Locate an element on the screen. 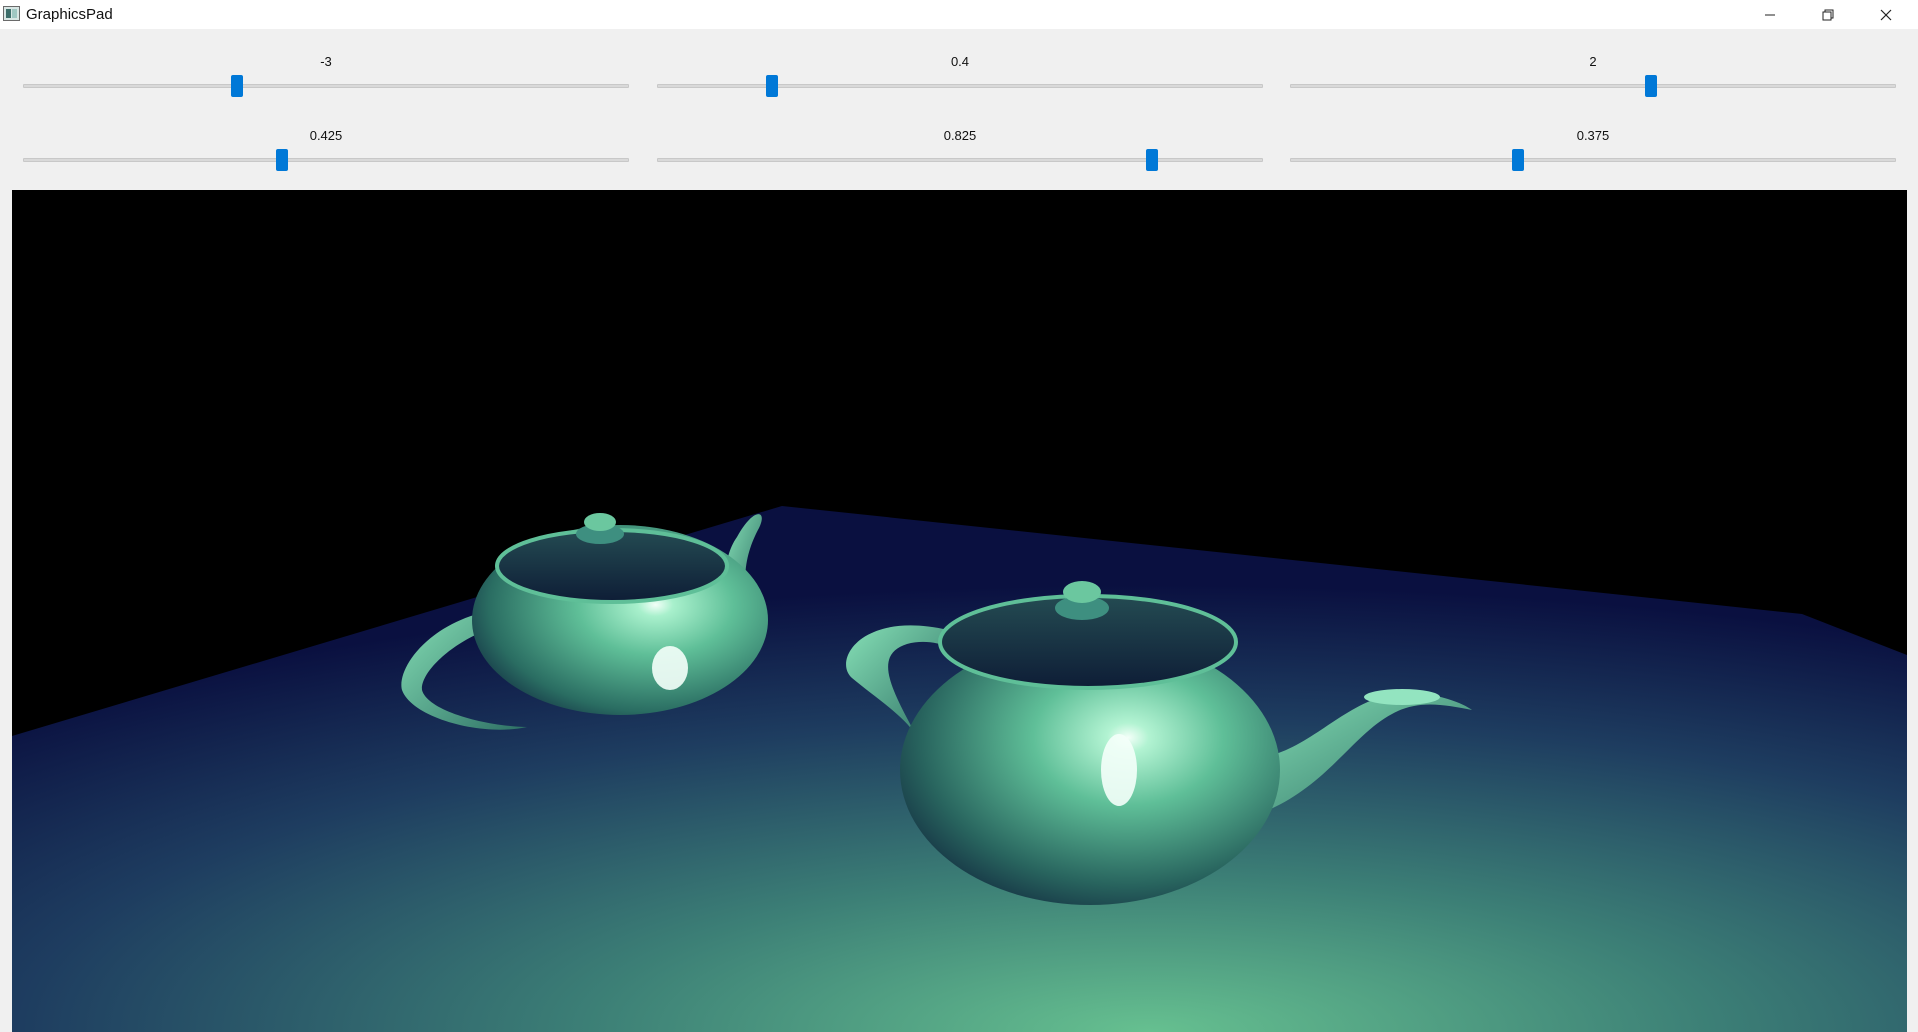 The image size is (1918, 1032). slider-row1-col1: -3 is located at coordinates (326, 84).